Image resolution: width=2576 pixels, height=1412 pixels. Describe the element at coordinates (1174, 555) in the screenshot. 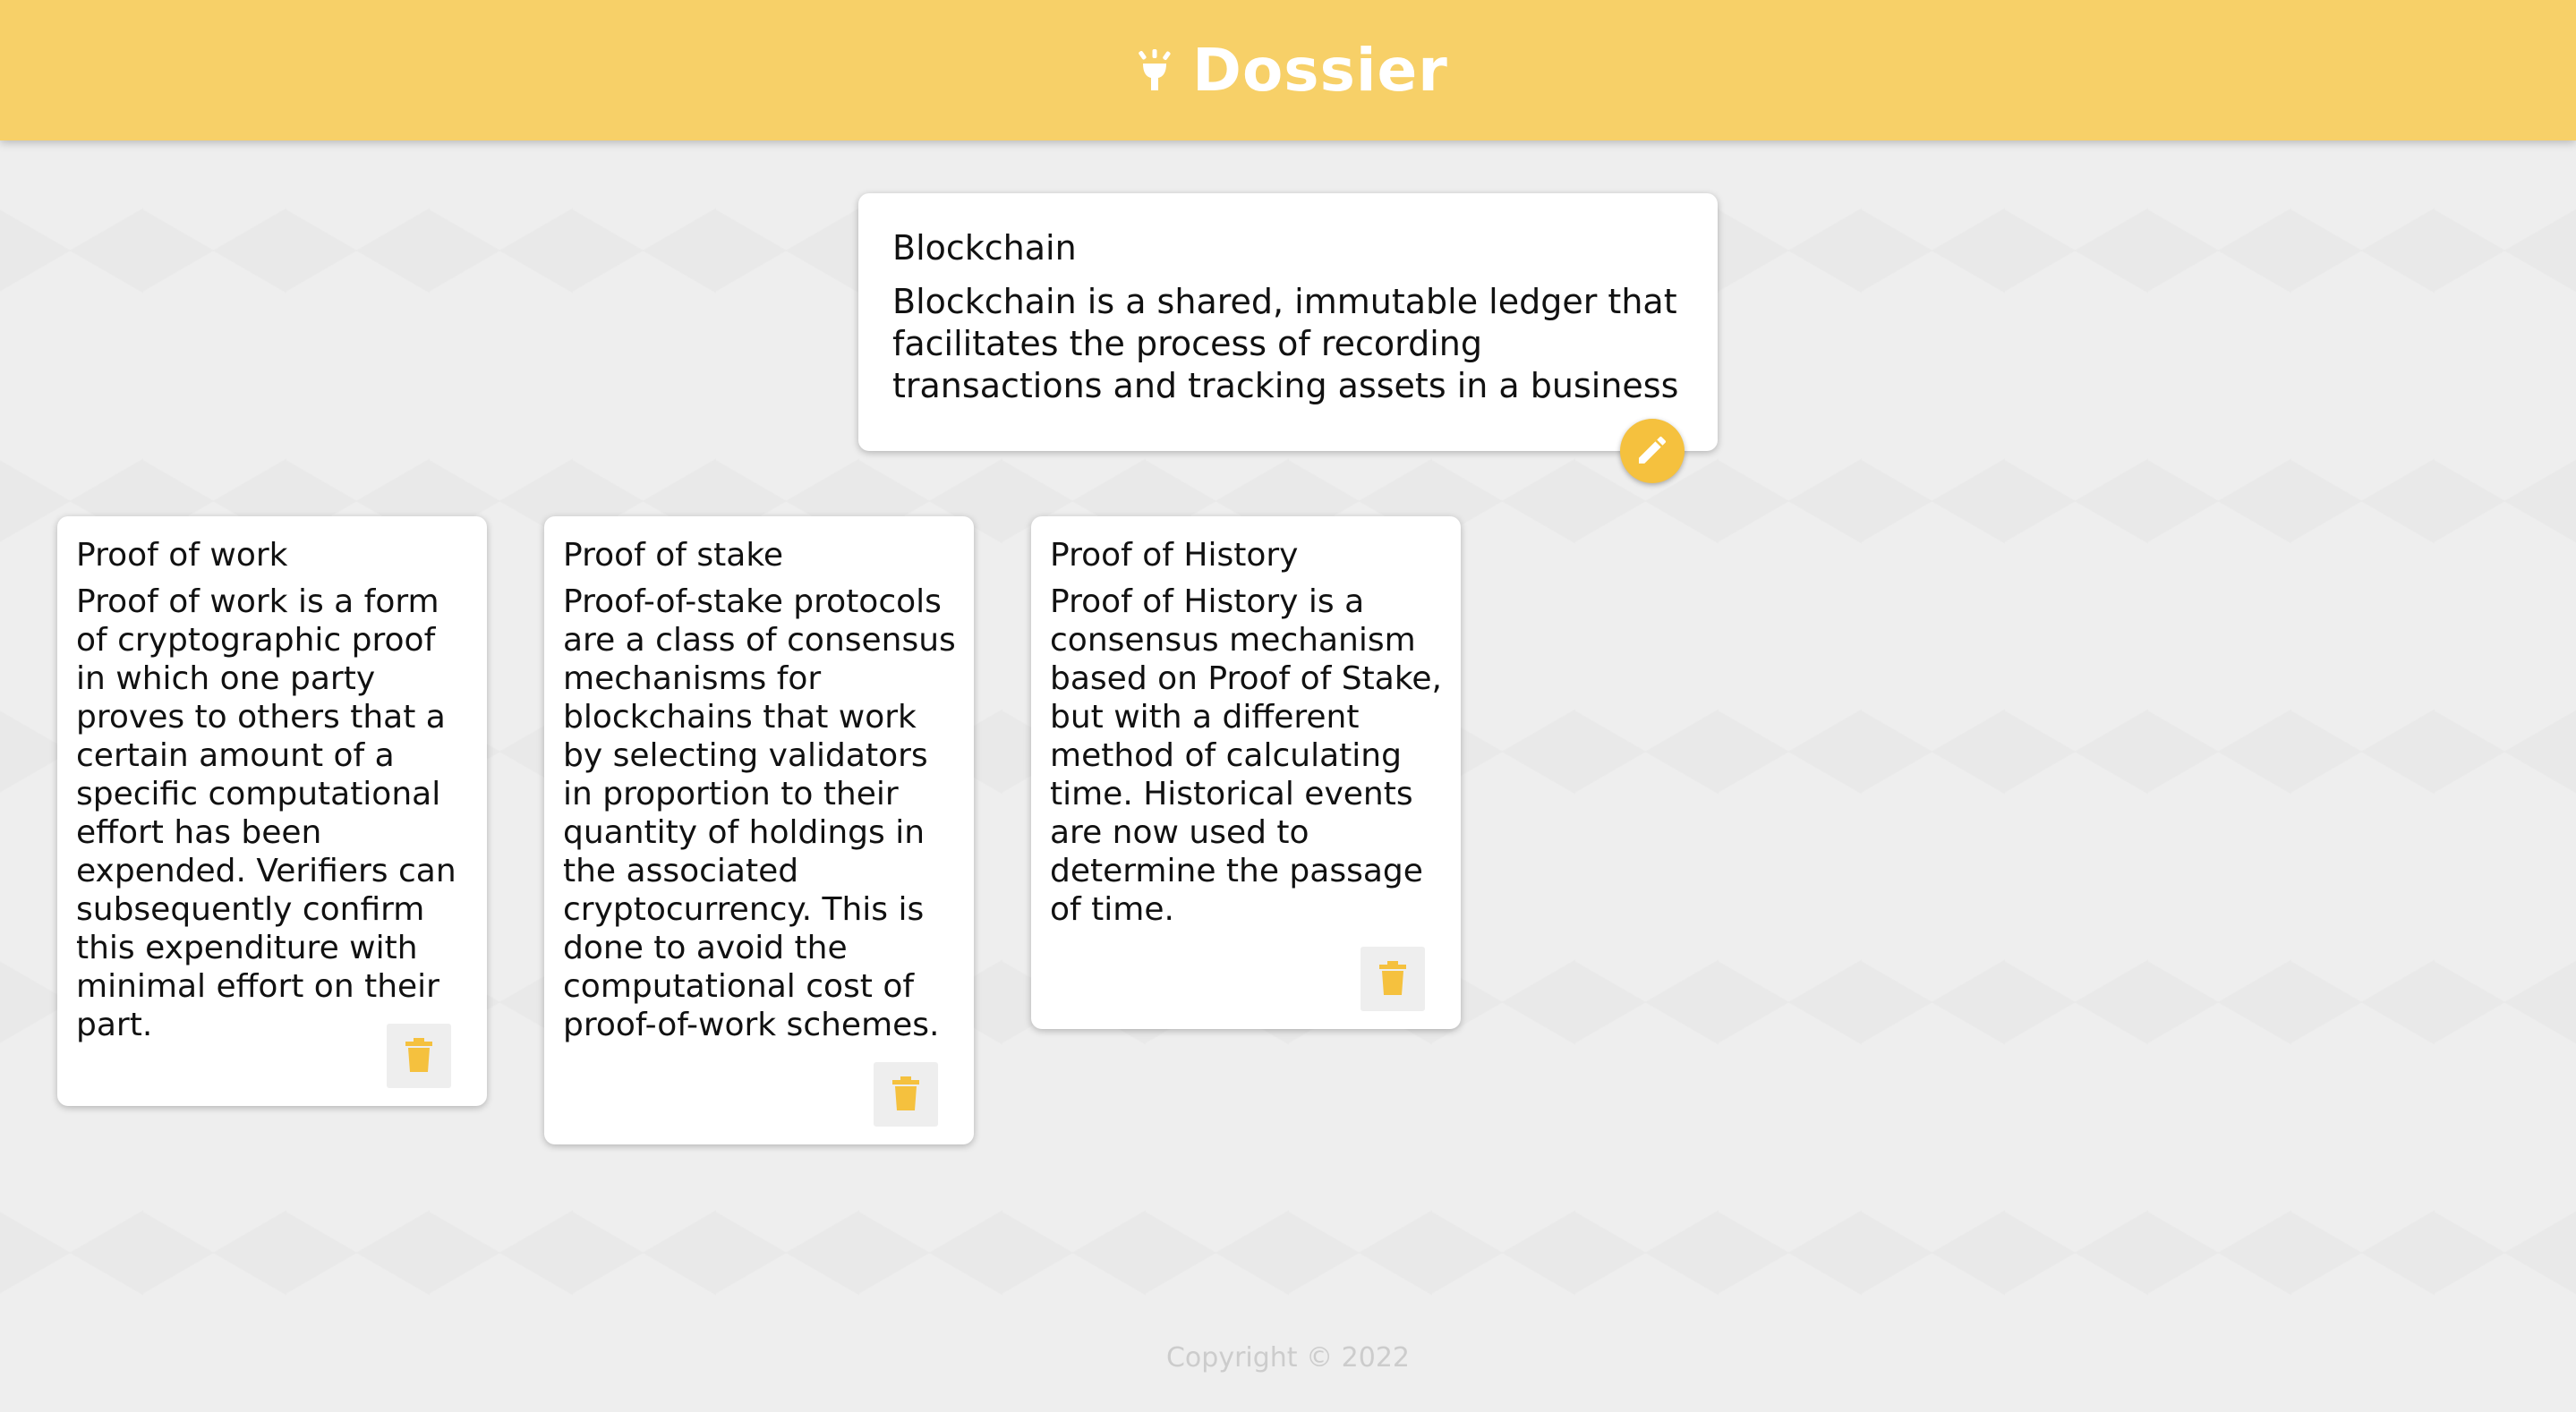

I see `note-title: Proof of History` at that location.